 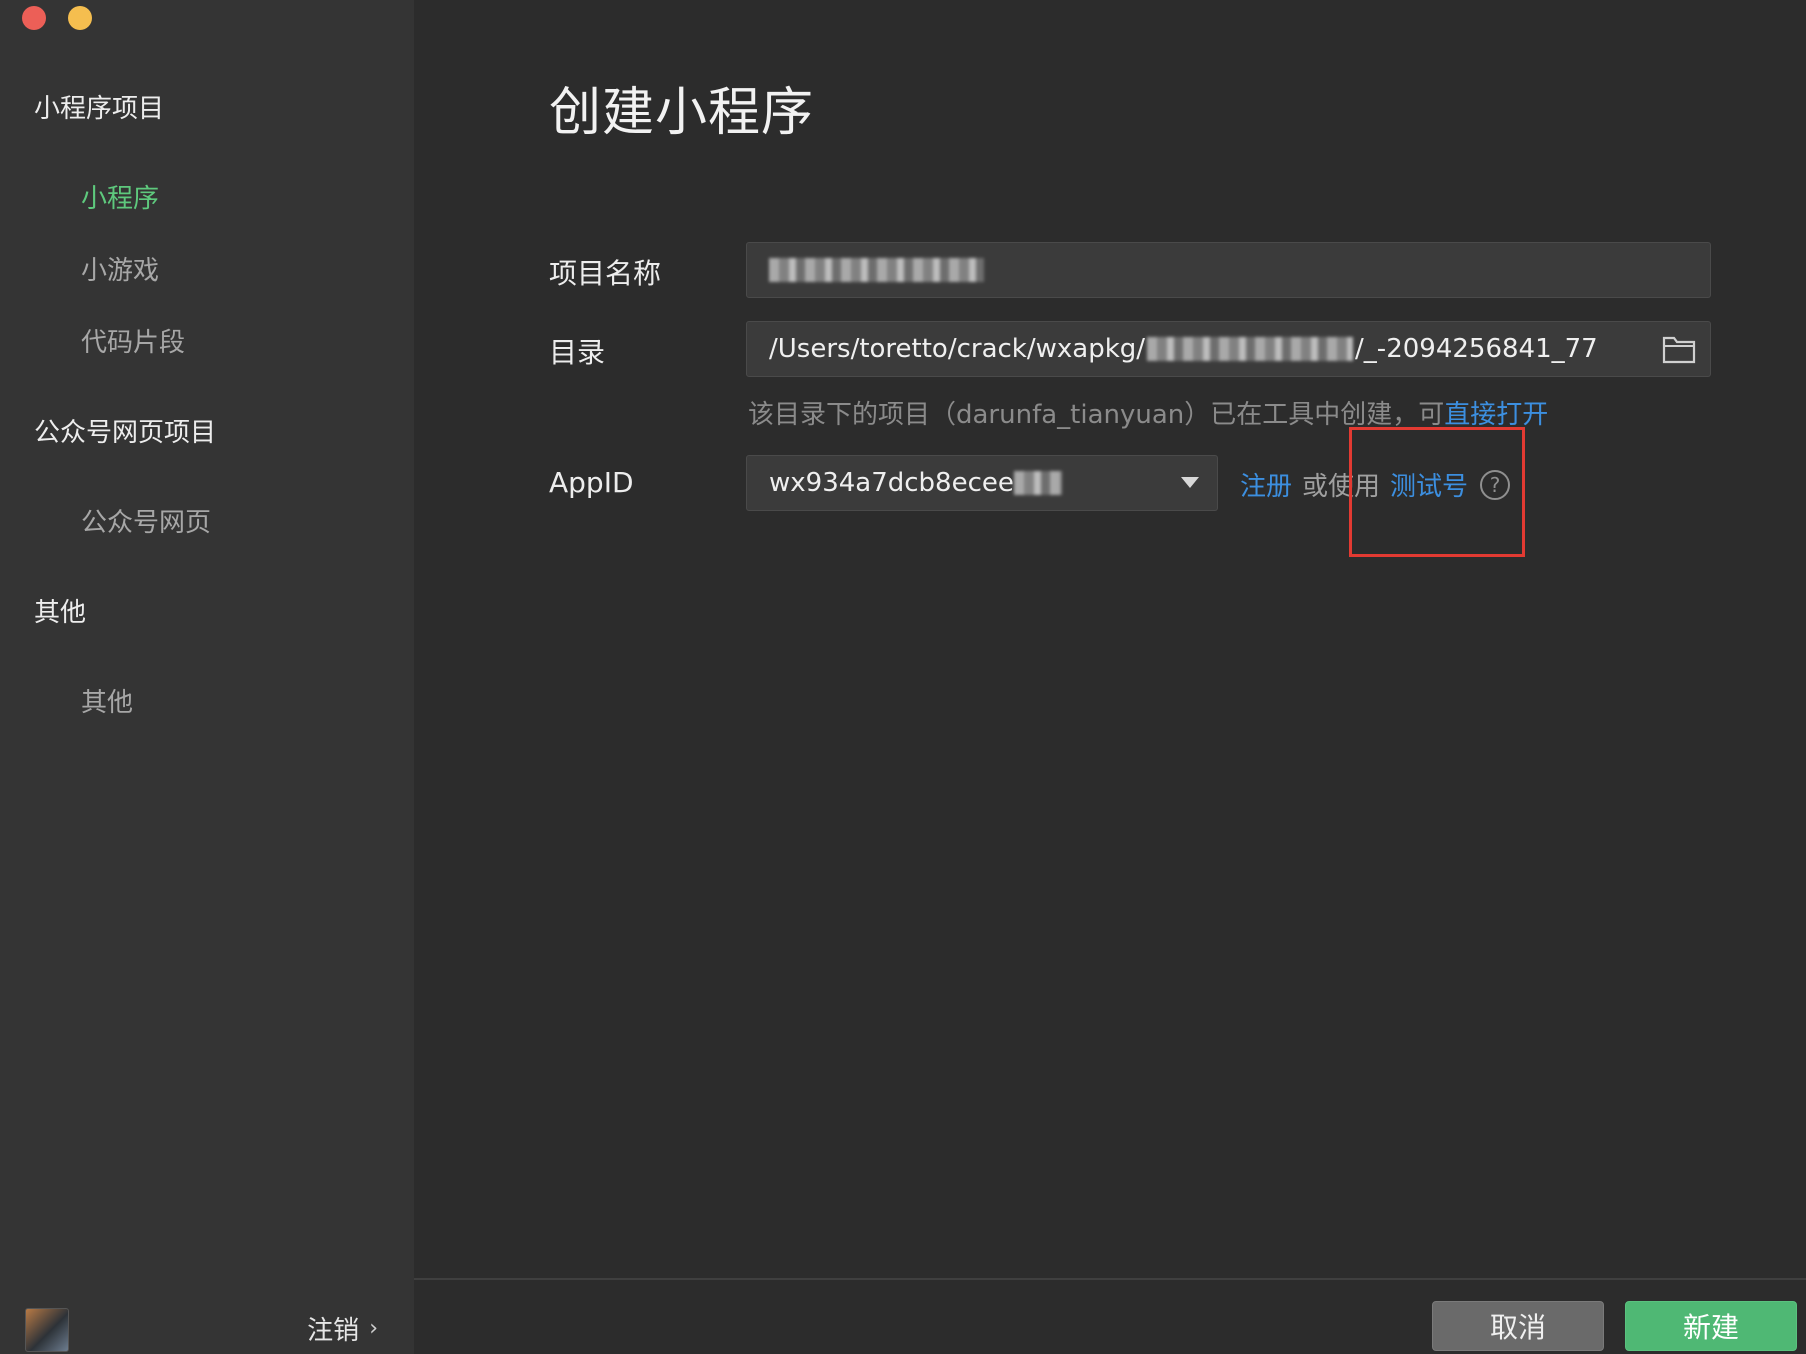 What do you see at coordinates (120, 196) in the screenshot?
I see `sidebar-item-miniprogram: 小程序` at bounding box center [120, 196].